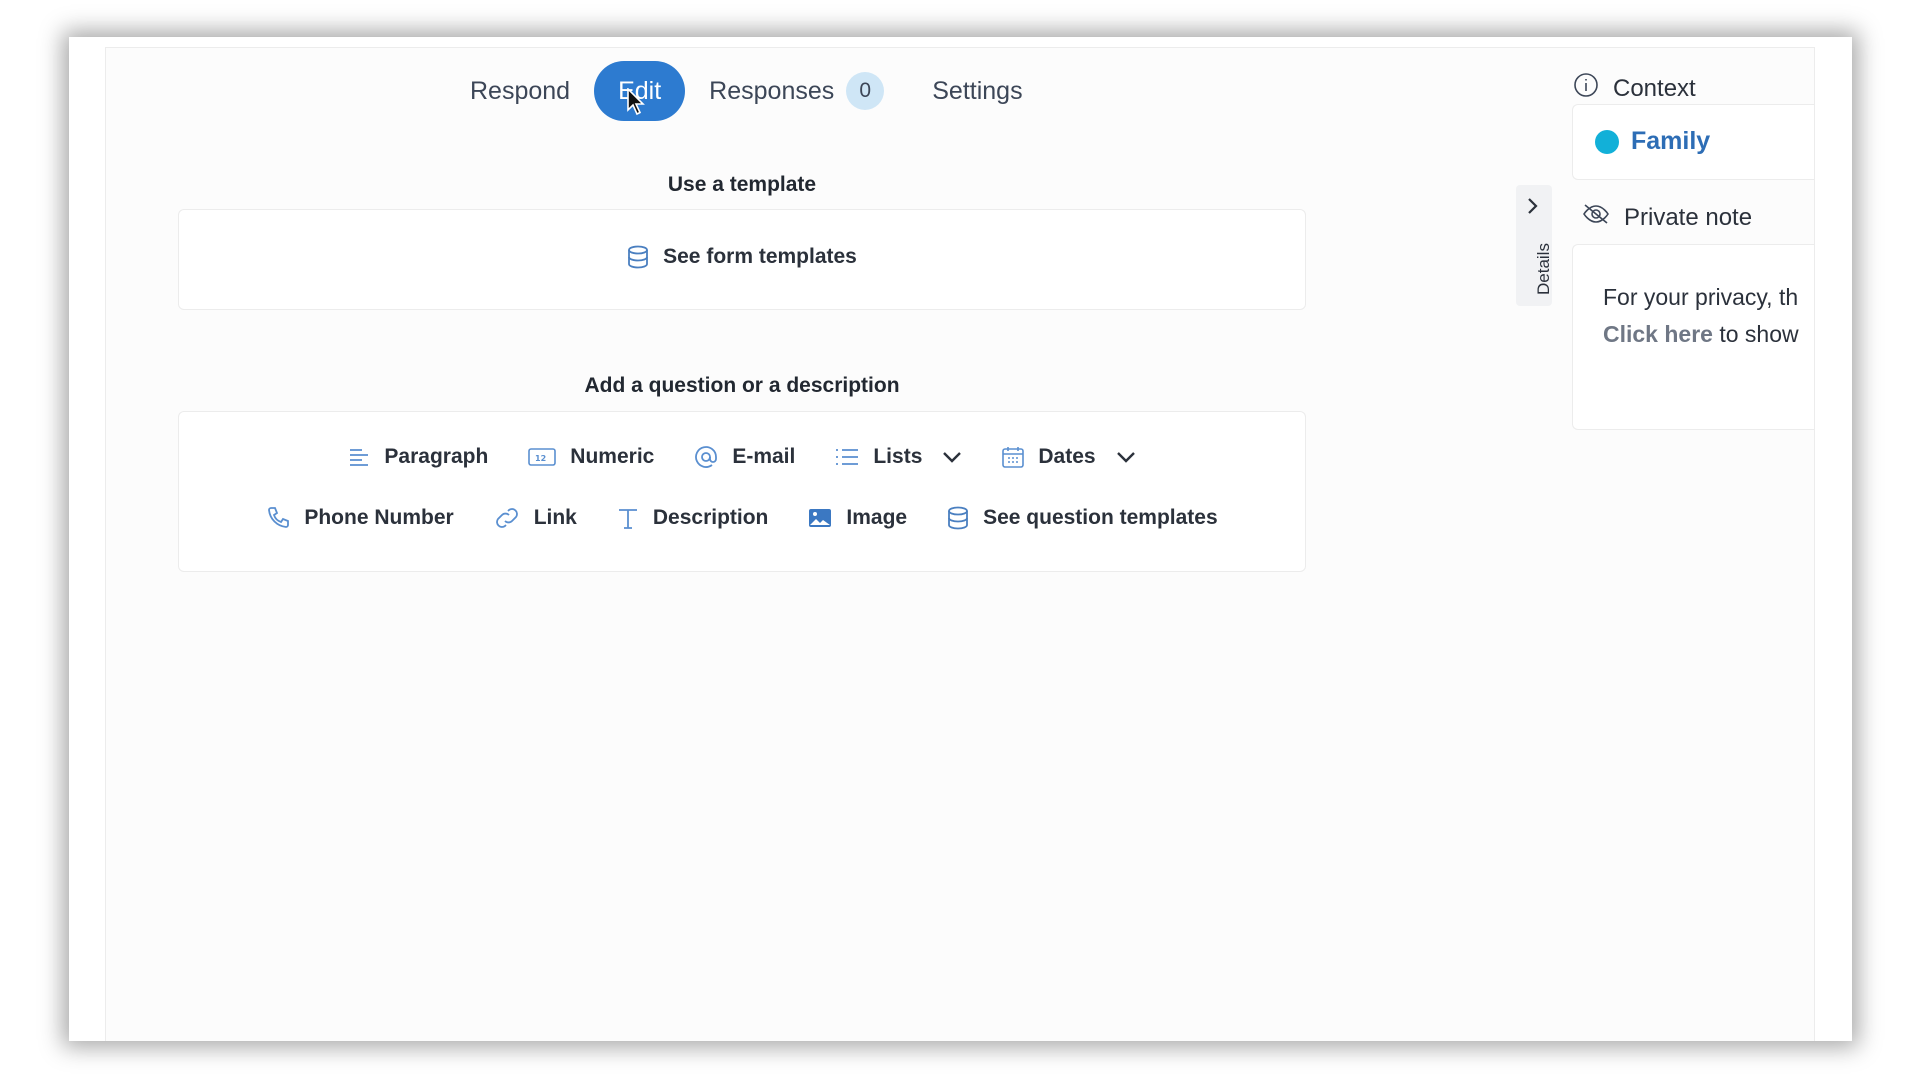 Image resolution: width=1920 pixels, height=1080 pixels. What do you see at coordinates (742, 184) in the screenshot?
I see `template-section-title: Use a template` at bounding box center [742, 184].